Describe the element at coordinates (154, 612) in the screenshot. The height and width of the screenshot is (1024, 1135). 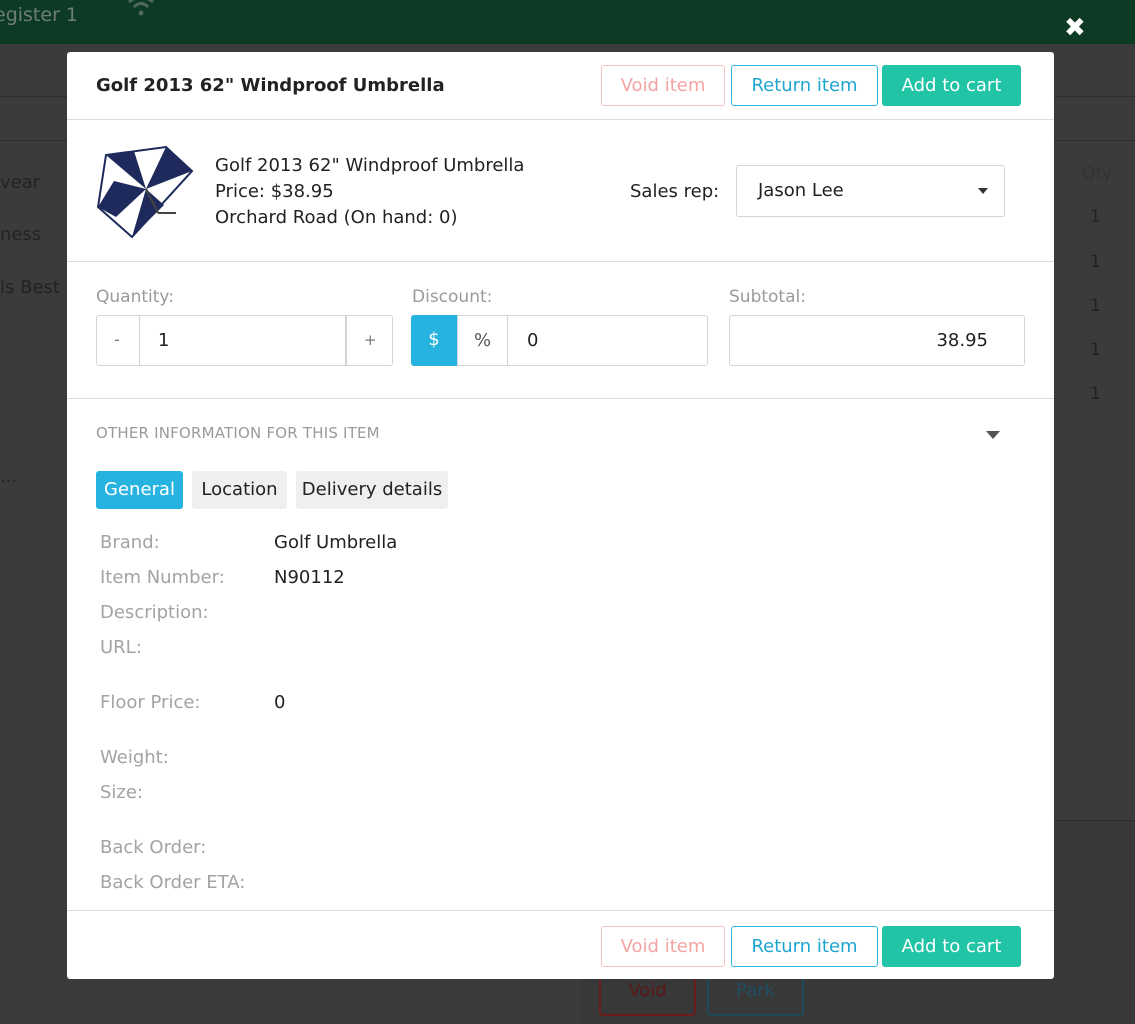
I see `description-label: Description:` at that location.